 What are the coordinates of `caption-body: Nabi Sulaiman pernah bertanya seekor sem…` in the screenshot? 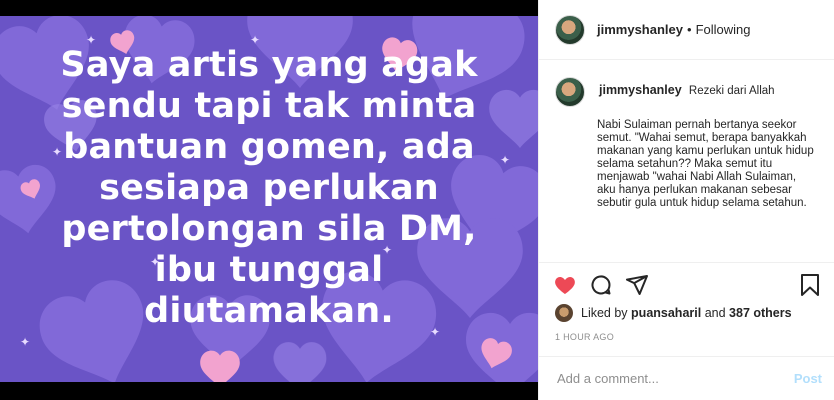 It's located at (705, 164).